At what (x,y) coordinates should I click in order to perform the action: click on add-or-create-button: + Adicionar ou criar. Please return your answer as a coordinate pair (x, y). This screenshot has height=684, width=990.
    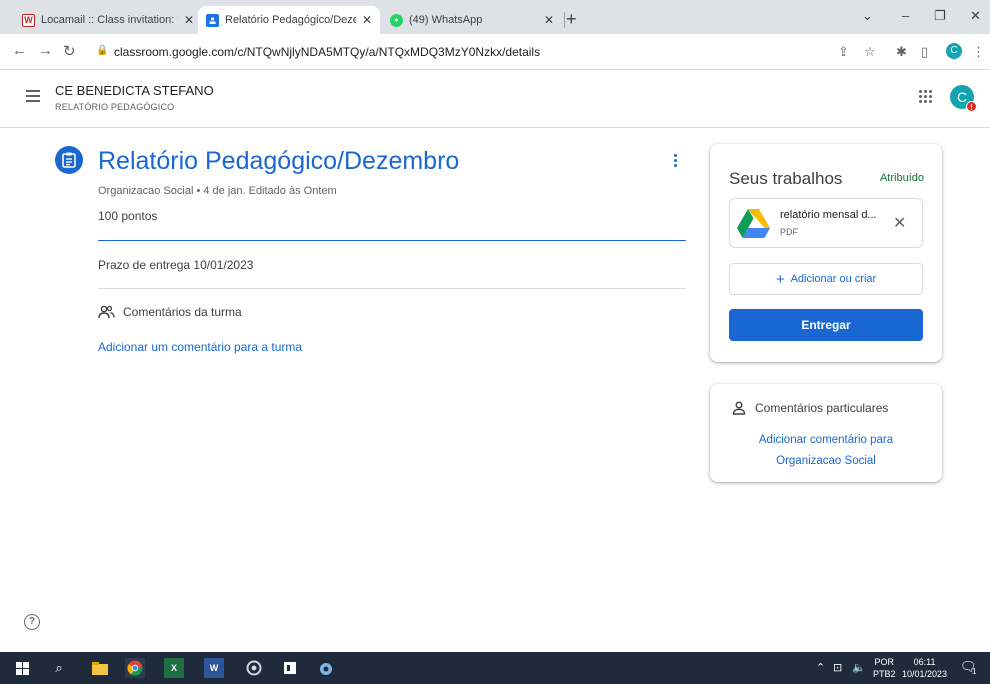
    Looking at the image, I should click on (826, 279).